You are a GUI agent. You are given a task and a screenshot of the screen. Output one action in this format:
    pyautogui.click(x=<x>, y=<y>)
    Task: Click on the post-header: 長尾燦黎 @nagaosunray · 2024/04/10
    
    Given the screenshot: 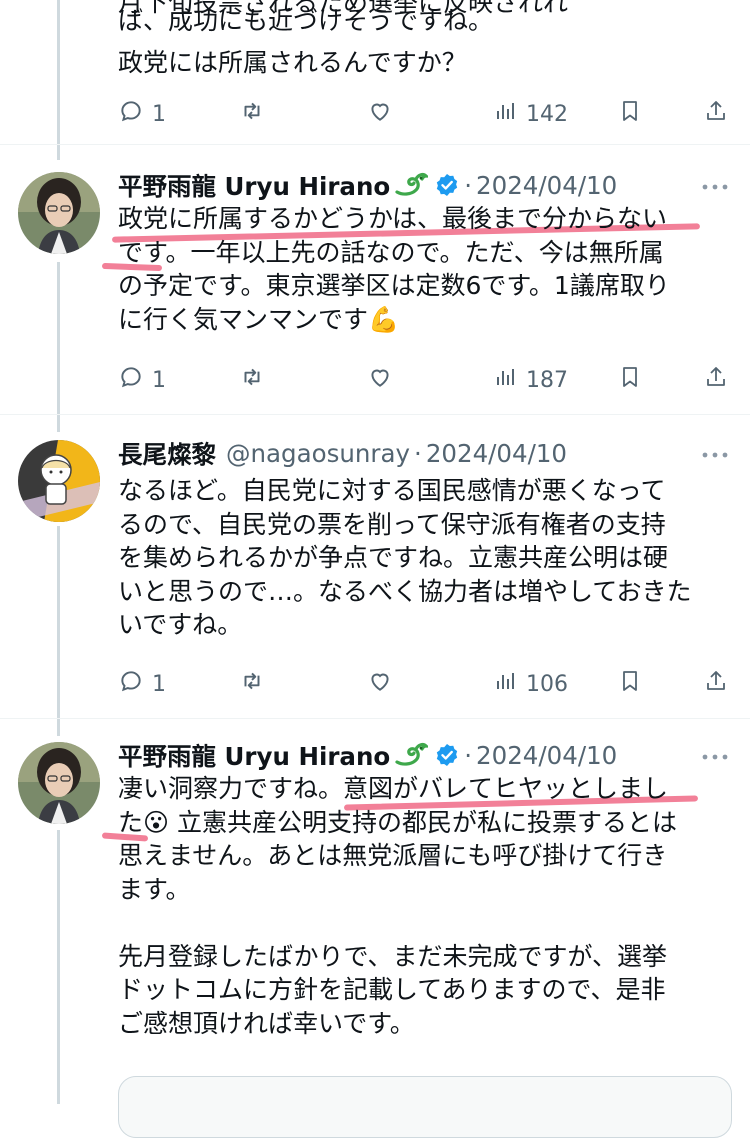 What is the action you would take?
    pyautogui.click(x=342, y=453)
    